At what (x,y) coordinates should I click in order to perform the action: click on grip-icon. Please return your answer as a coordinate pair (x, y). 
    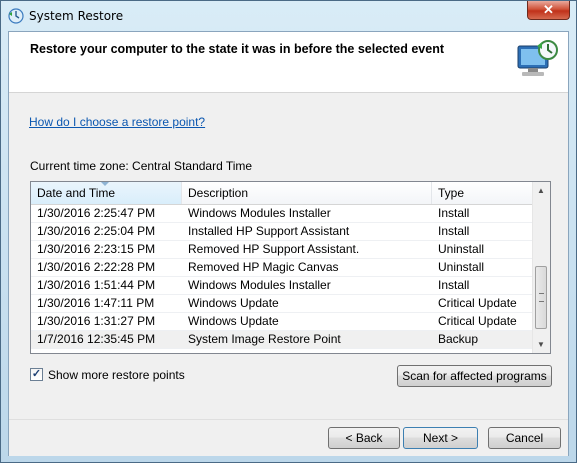
    Looking at the image, I should click on (541, 297).